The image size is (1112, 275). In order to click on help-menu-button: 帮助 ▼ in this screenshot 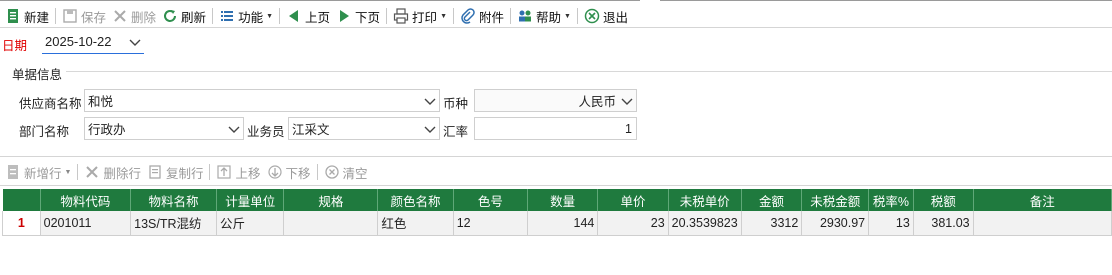, I will do `click(544, 16)`.